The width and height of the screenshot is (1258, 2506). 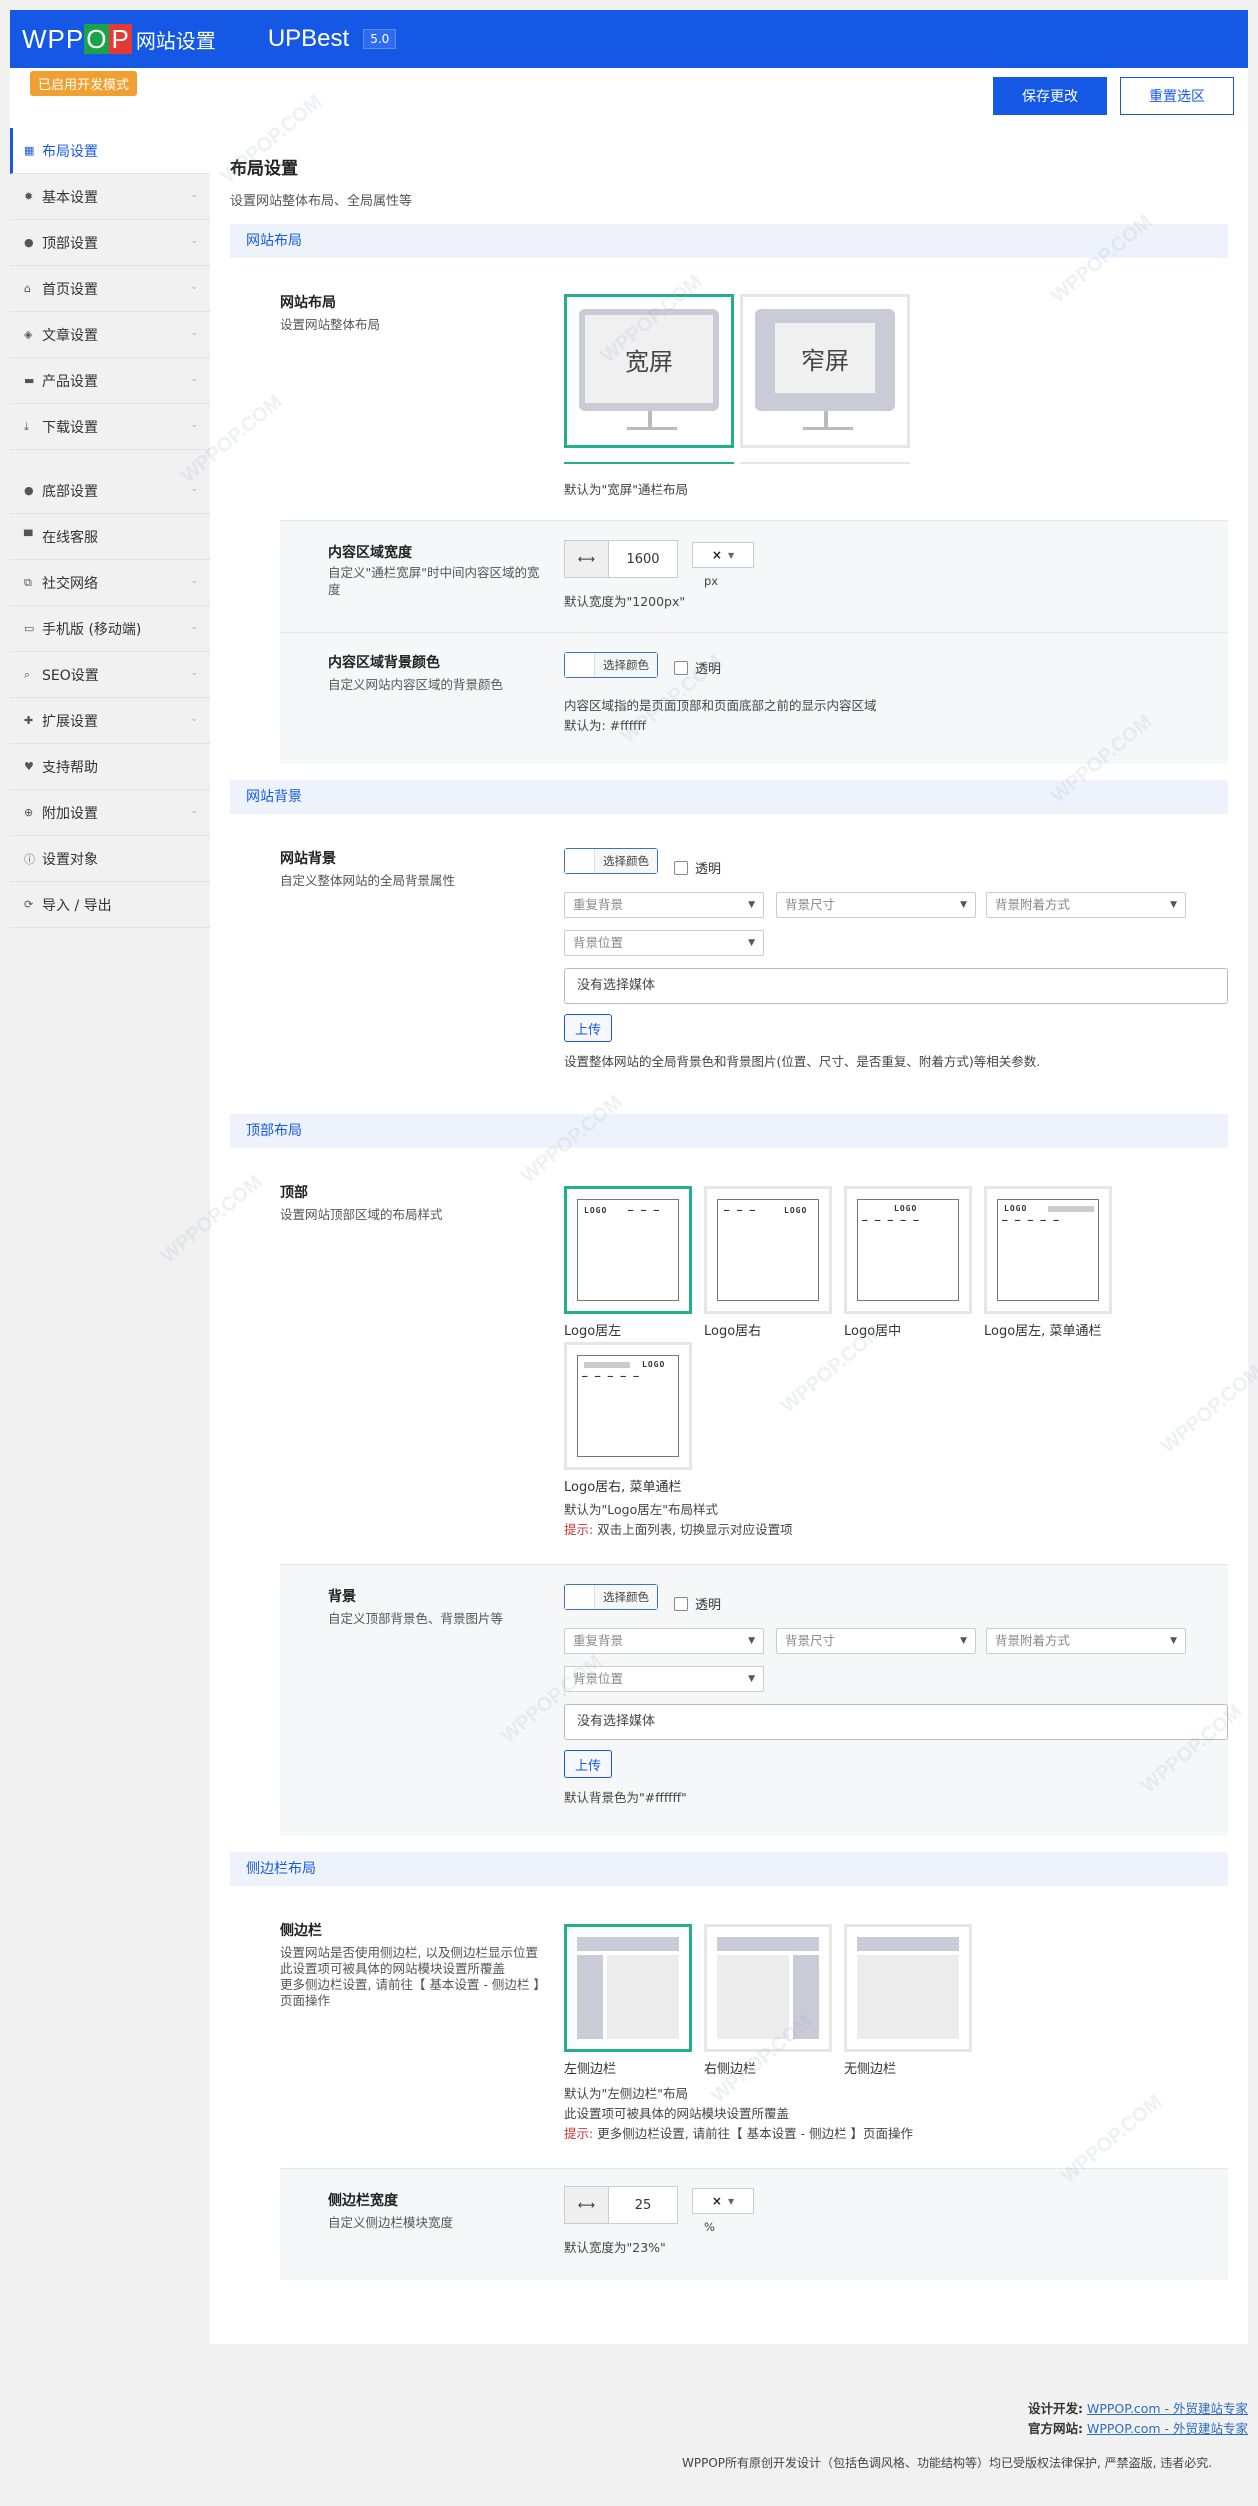 What do you see at coordinates (729, 241) in the screenshot?
I see `group-heading-site-layout: 网站布局` at bounding box center [729, 241].